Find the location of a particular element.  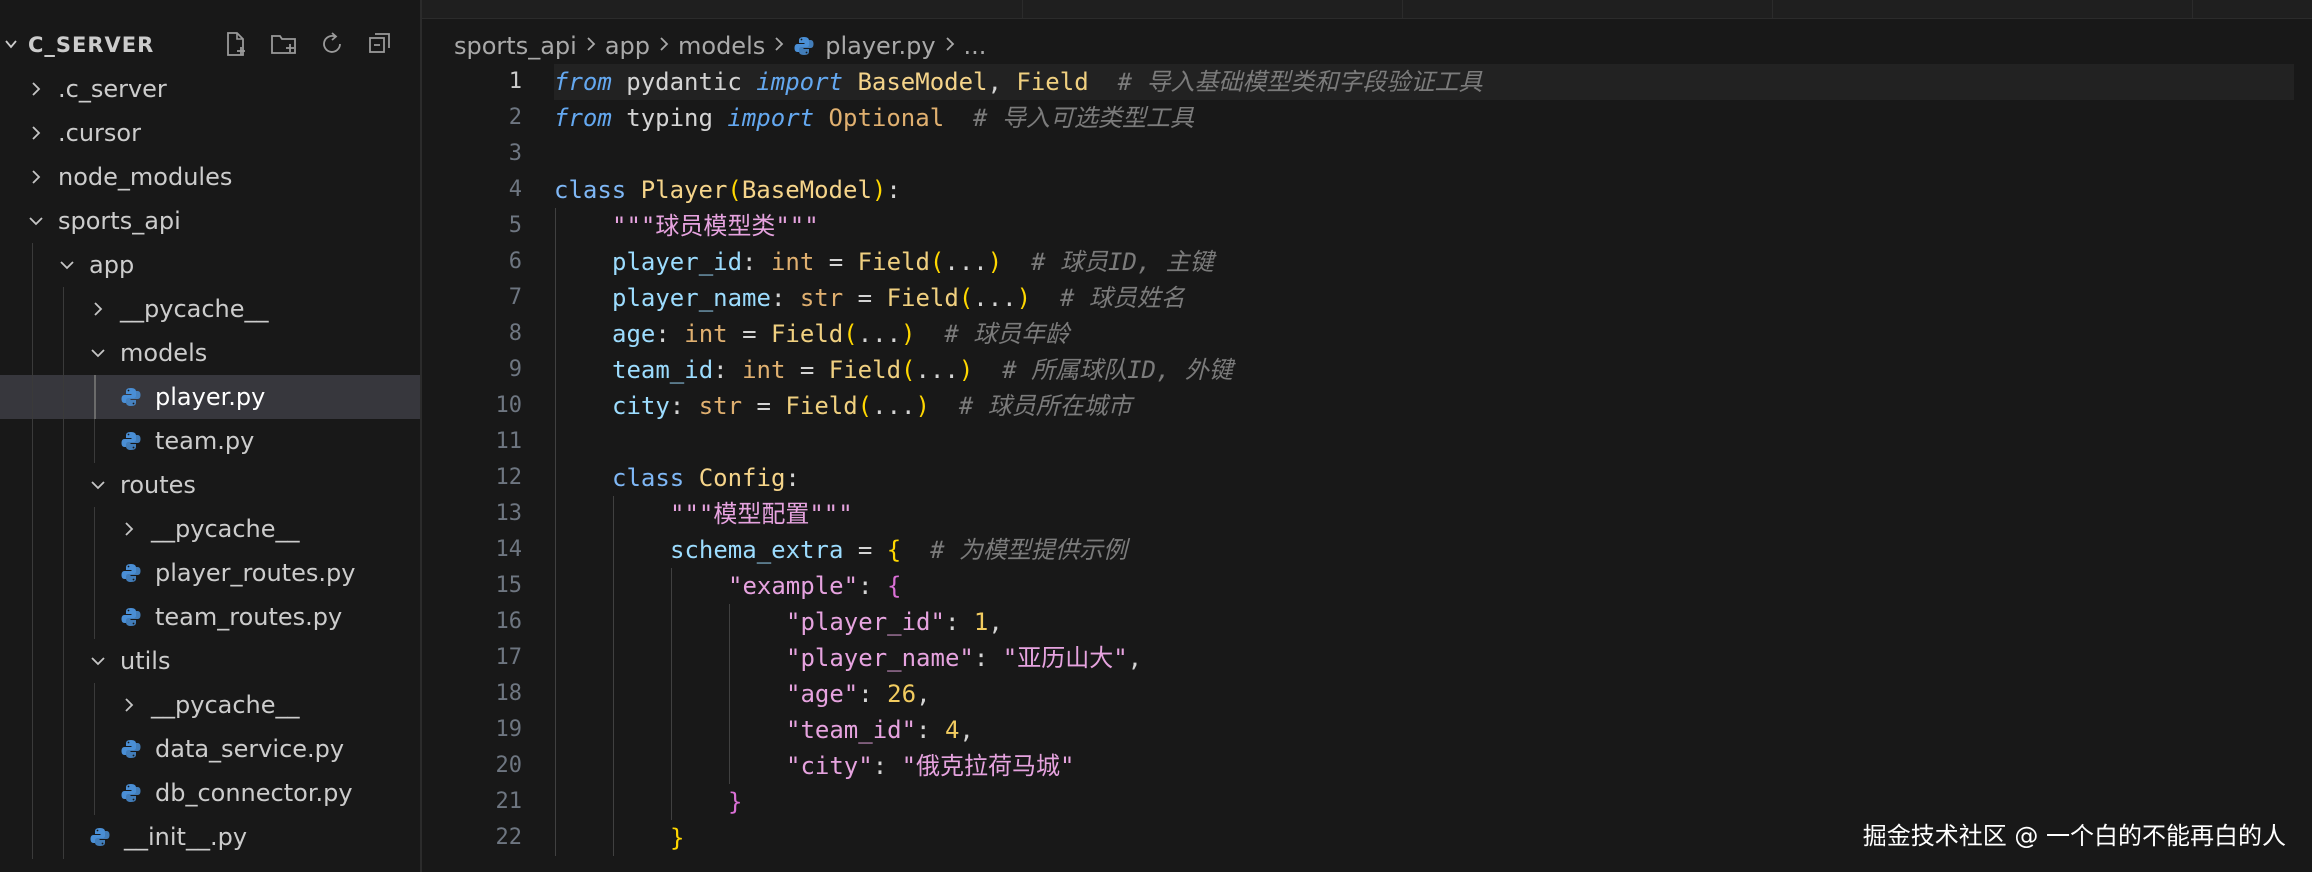

code-line: "example": { is located at coordinates (1424, 586).